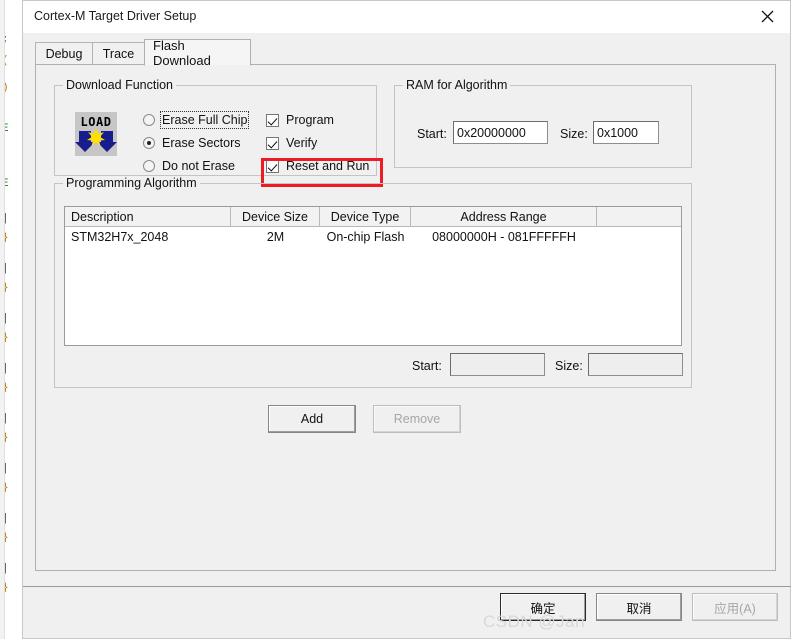 The width and height of the screenshot is (791, 639). Describe the element at coordinates (407, 586) in the screenshot. I see `footer-separator` at that location.